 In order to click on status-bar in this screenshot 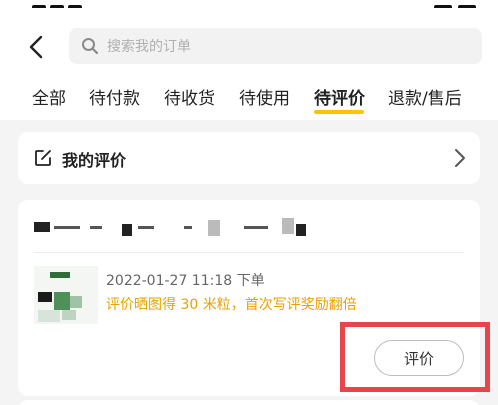, I will do `click(249, 5)`.